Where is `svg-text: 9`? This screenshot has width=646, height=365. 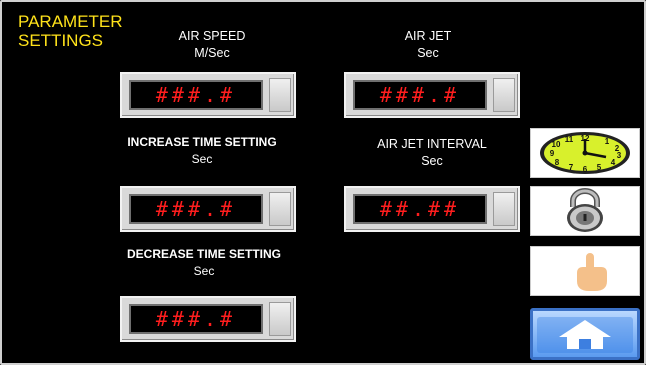
svg-text: 9 is located at coordinates (552, 153).